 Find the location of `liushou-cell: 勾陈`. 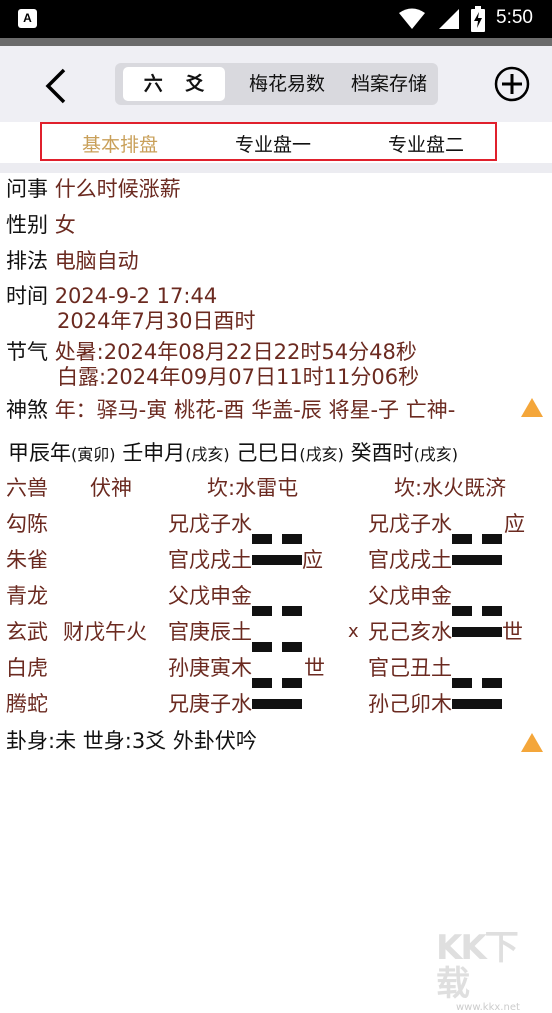

liushou-cell: 勾陈 is located at coordinates (27, 524).